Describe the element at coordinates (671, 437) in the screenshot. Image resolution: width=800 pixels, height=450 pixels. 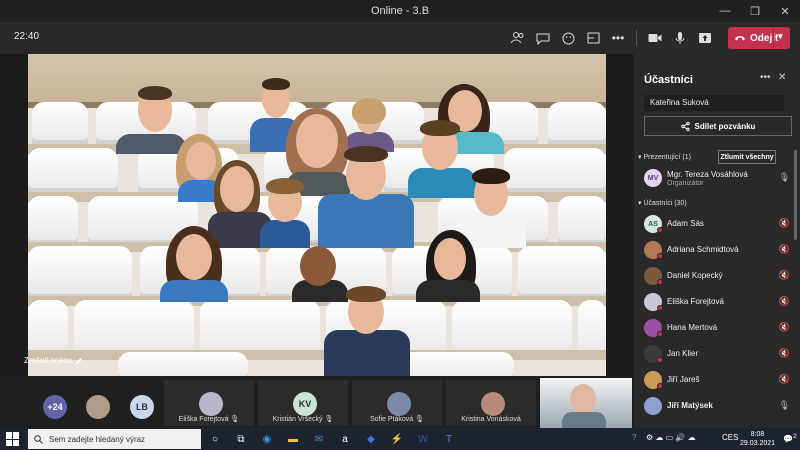
I see `system-tray-icons: ⚙ ☁ ▭ 🔊 ☁` at that location.